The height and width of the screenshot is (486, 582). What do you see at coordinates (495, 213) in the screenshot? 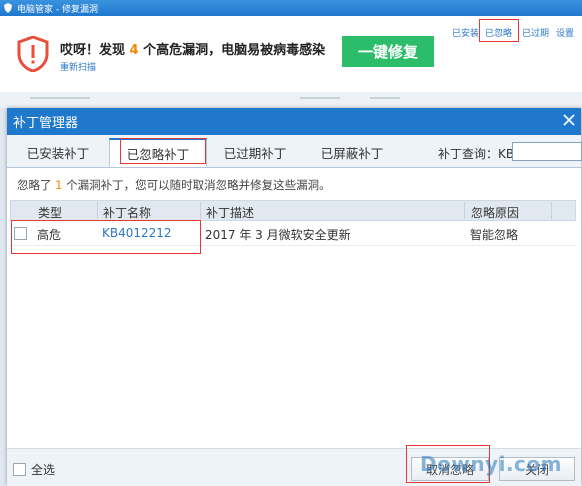
I see `column-ignore-reason: 忽略原因` at bounding box center [495, 213].